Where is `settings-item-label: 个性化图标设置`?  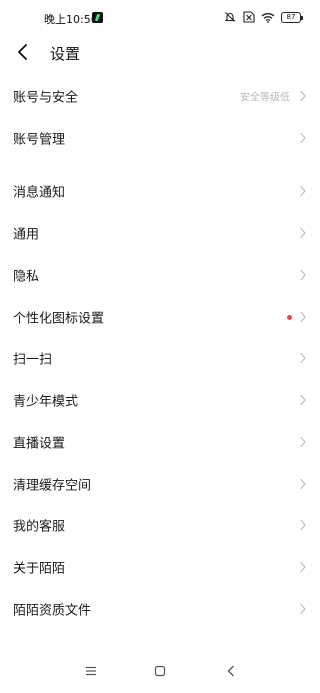
settings-item-label: 个性化图标设置 is located at coordinates (59, 319).